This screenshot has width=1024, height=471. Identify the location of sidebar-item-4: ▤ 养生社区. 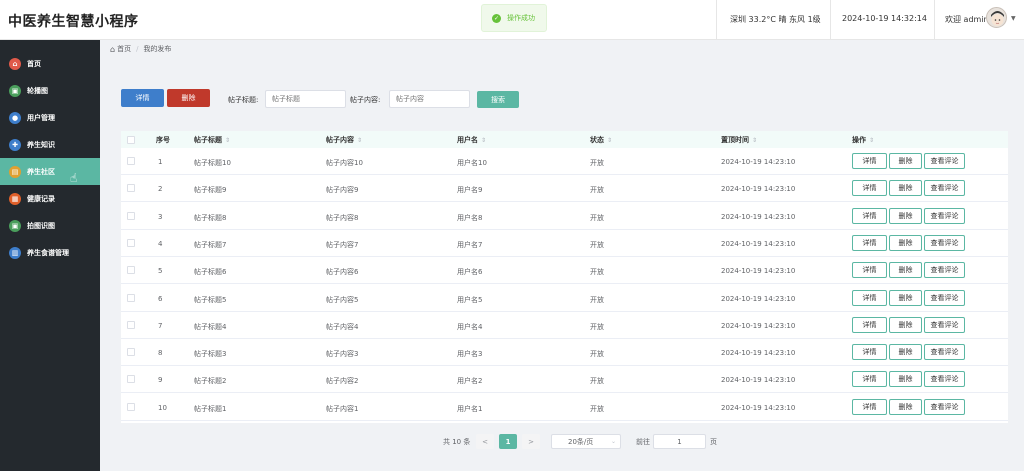
(50, 171).